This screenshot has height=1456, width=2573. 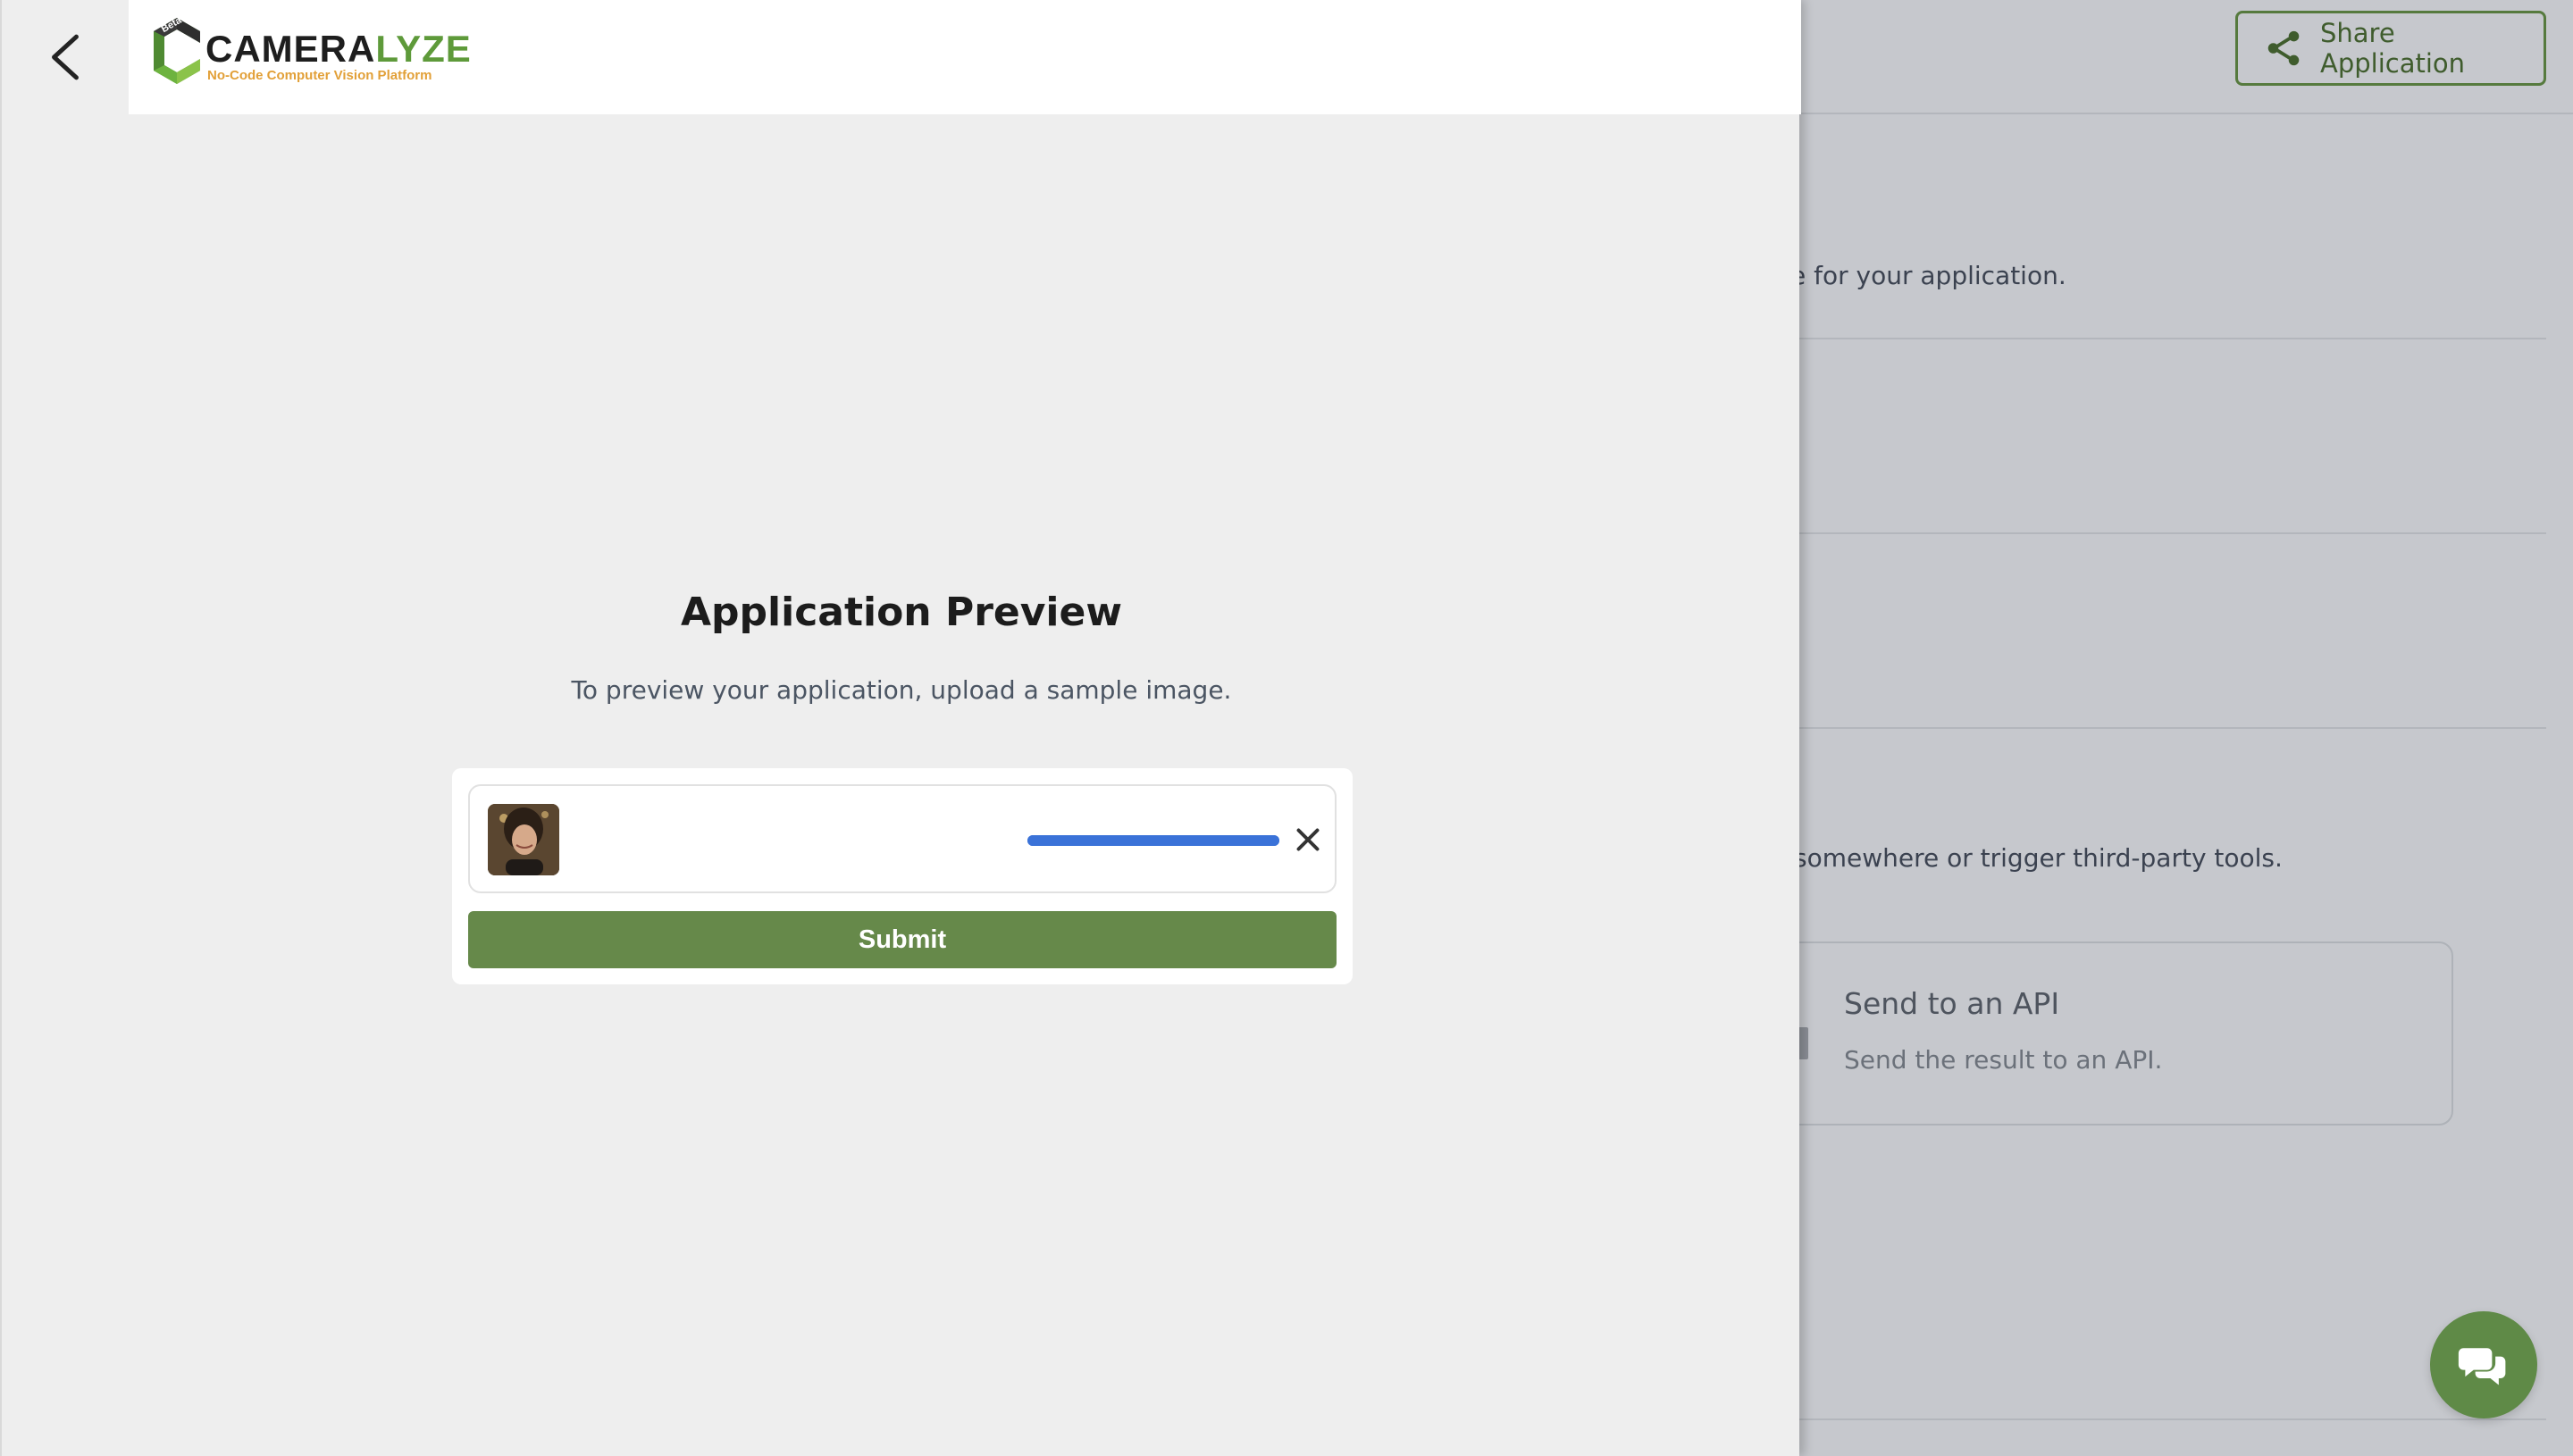 What do you see at coordinates (902, 838) in the screenshot?
I see `uploaded-file-row` at bounding box center [902, 838].